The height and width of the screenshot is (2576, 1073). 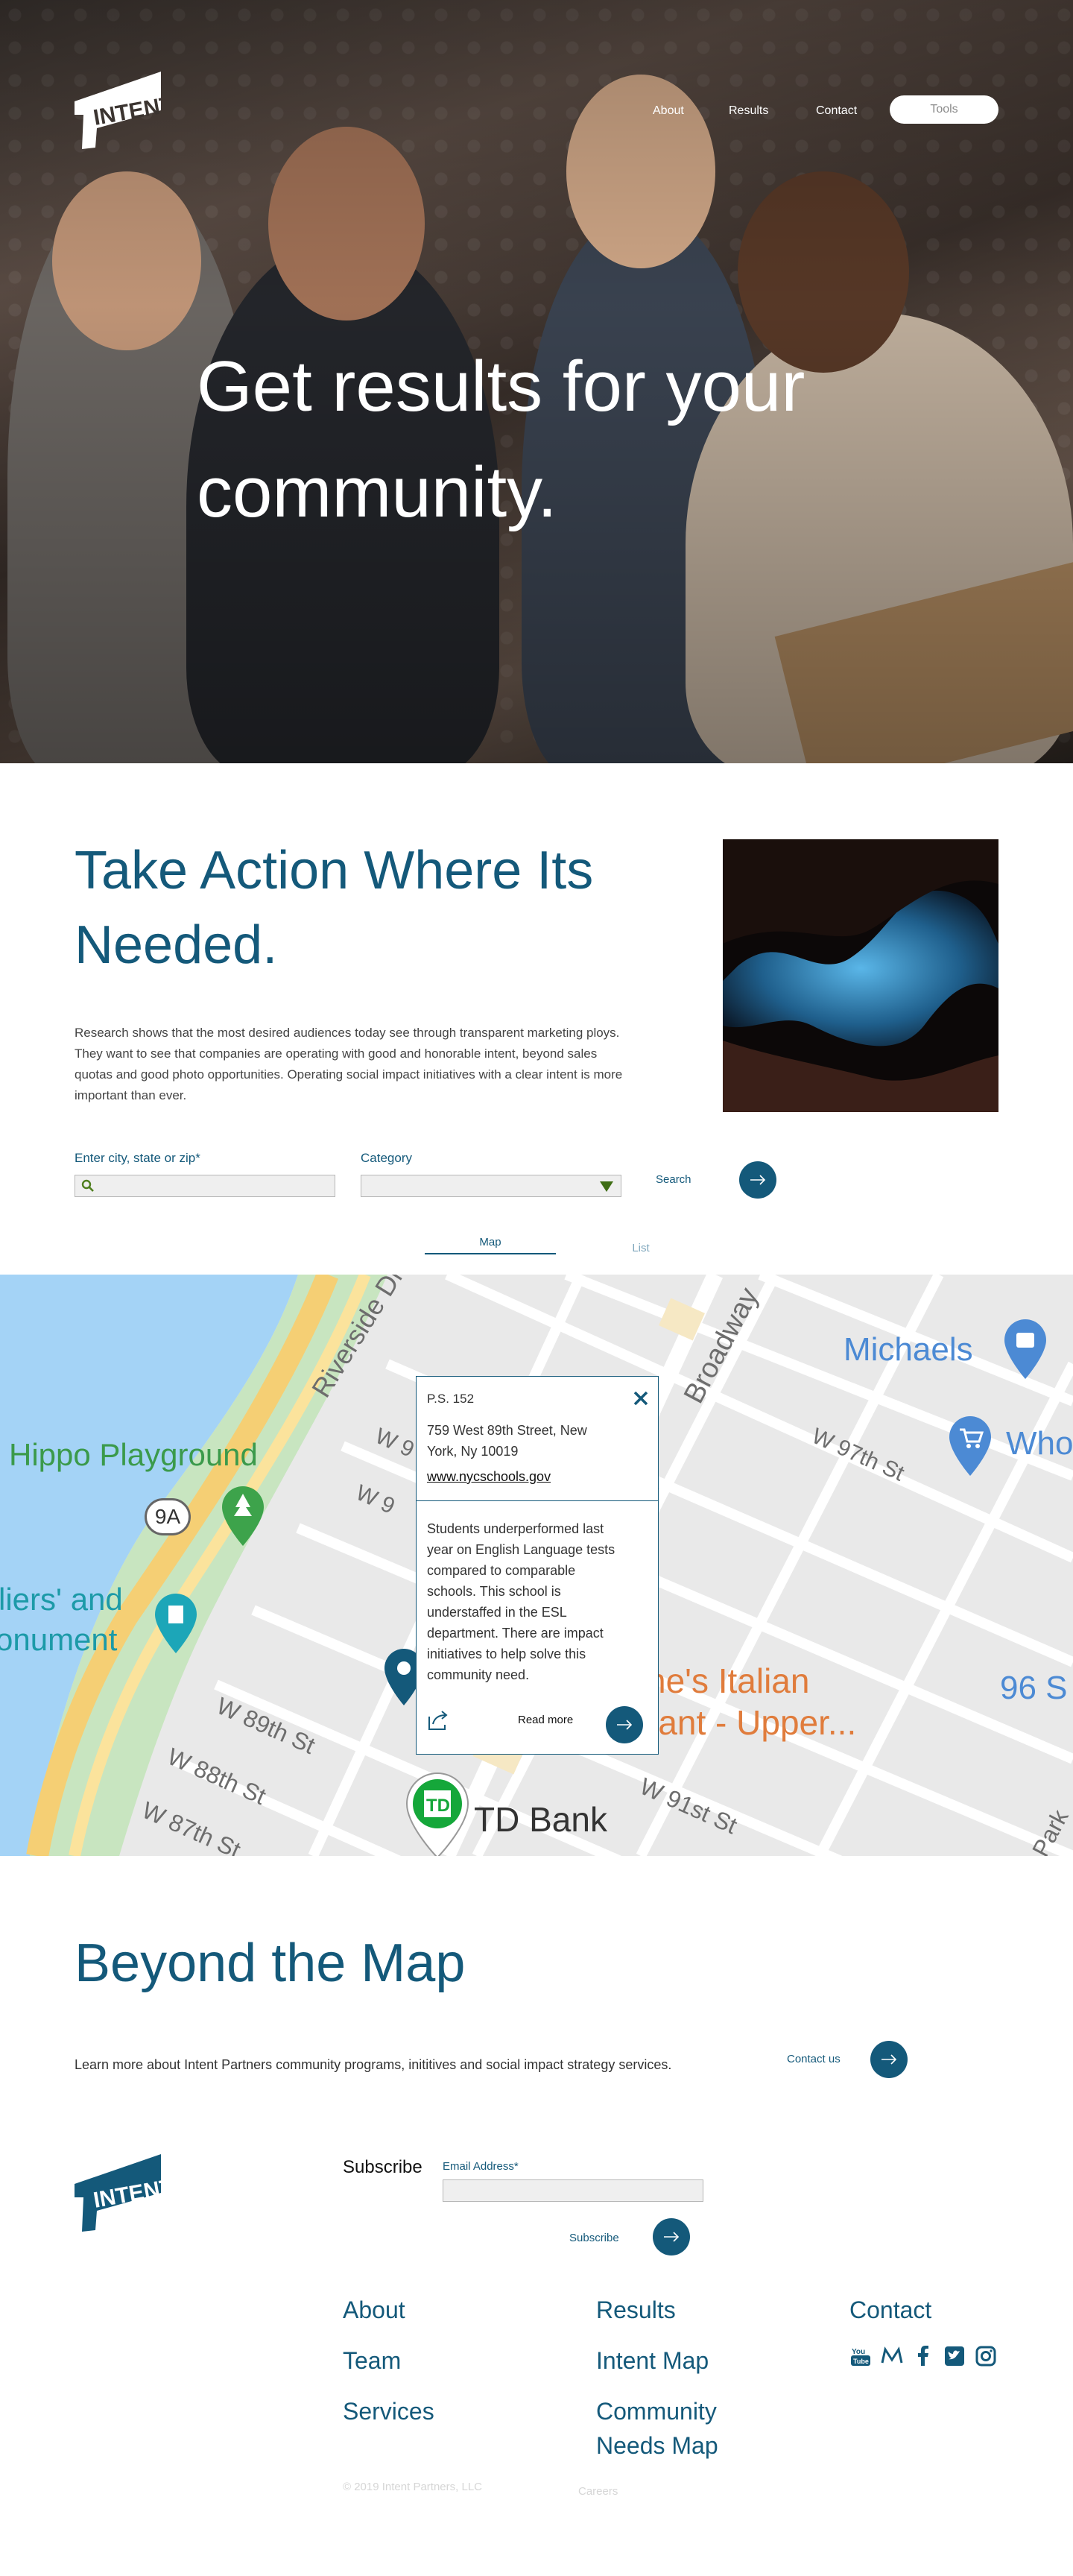 What do you see at coordinates (168, 1516) in the screenshot?
I see `route-shield: 9A` at bounding box center [168, 1516].